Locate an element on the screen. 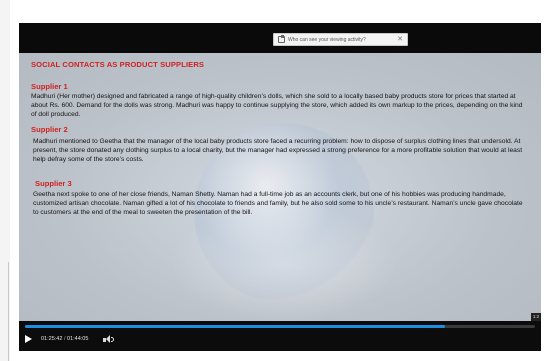 Image resolution: width=553 pixels, height=361 pixels. page-left-margin is located at coordinates (5, 180).